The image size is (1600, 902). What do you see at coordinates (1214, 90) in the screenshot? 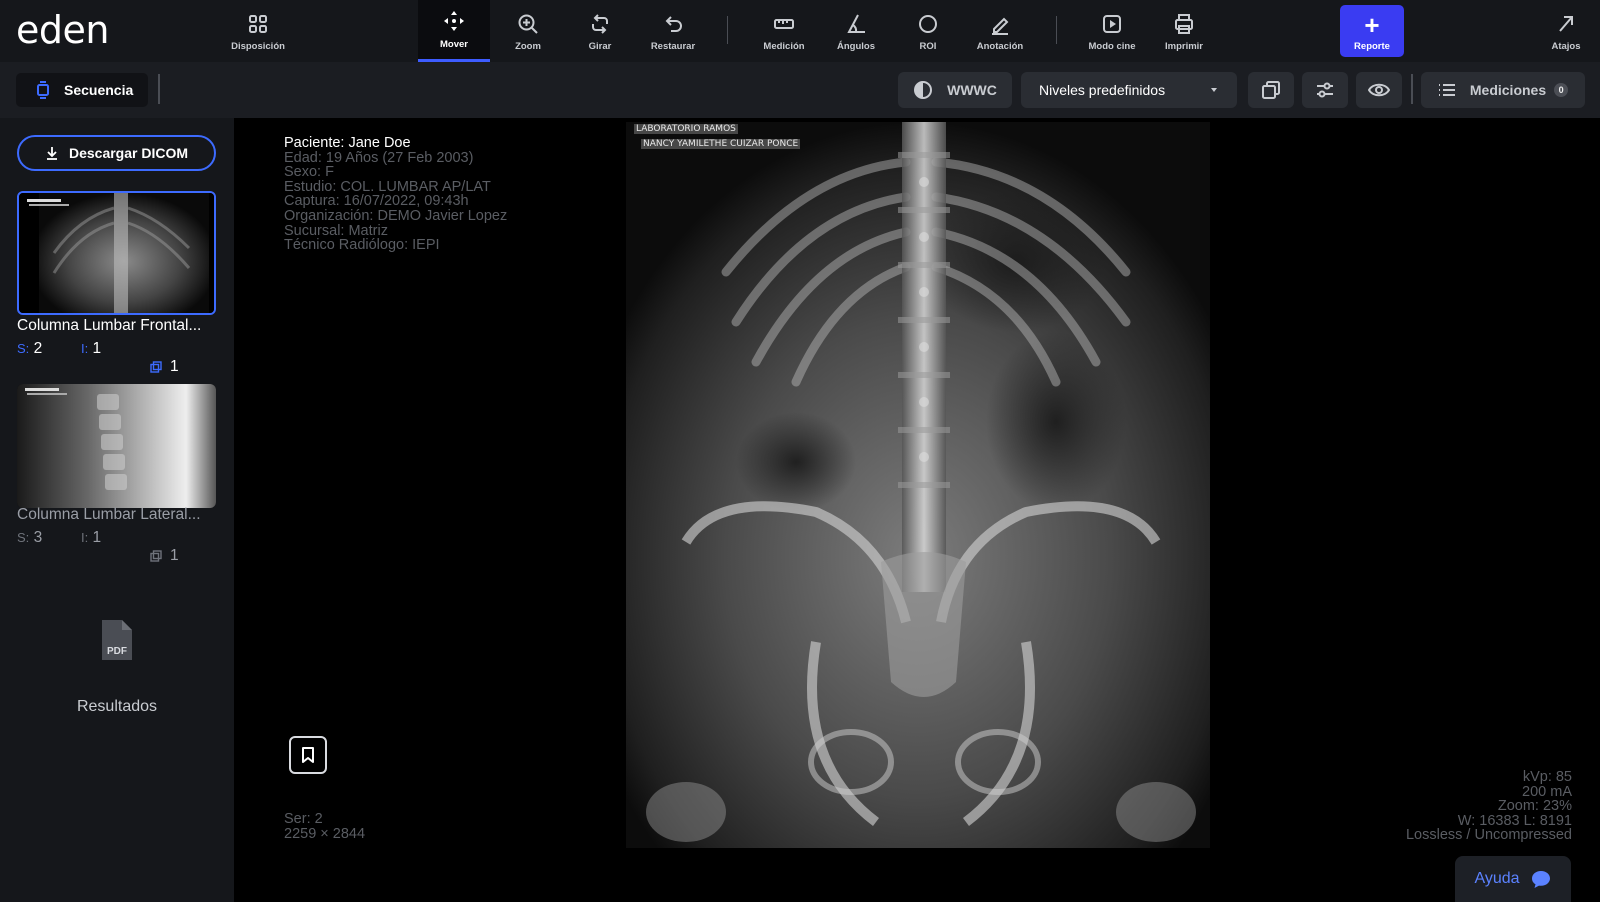
I see `caret-down-icon` at bounding box center [1214, 90].